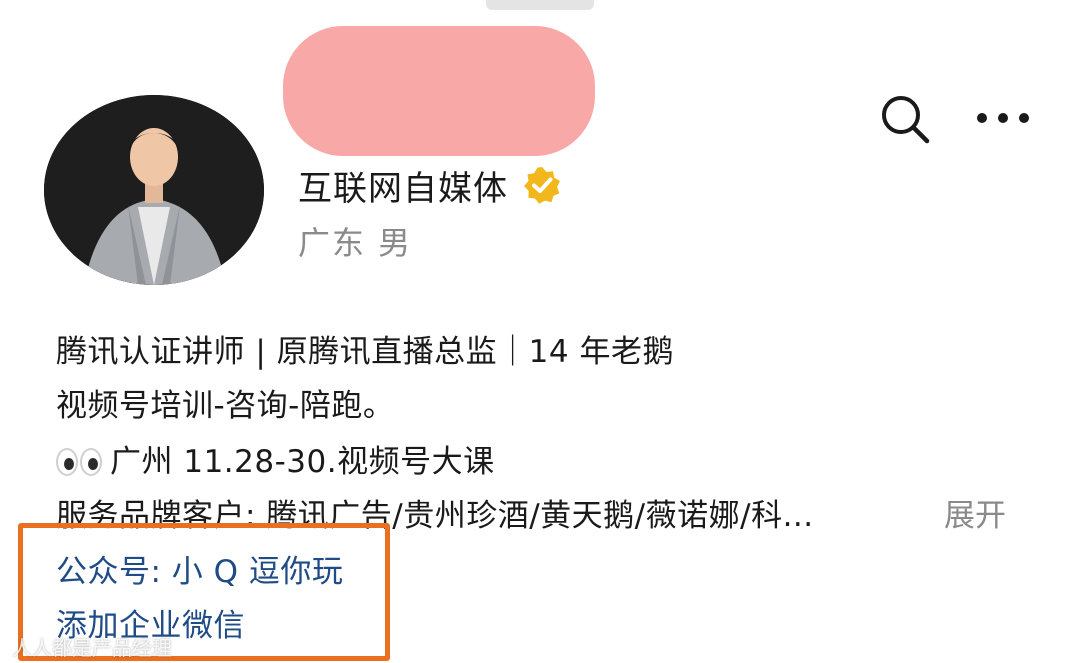 This screenshot has width=1080, height=663. What do you see at coordinates (355, 243) in the screenshot?
I see `location-gender: 广东 男` at bounding box center [355, 243].